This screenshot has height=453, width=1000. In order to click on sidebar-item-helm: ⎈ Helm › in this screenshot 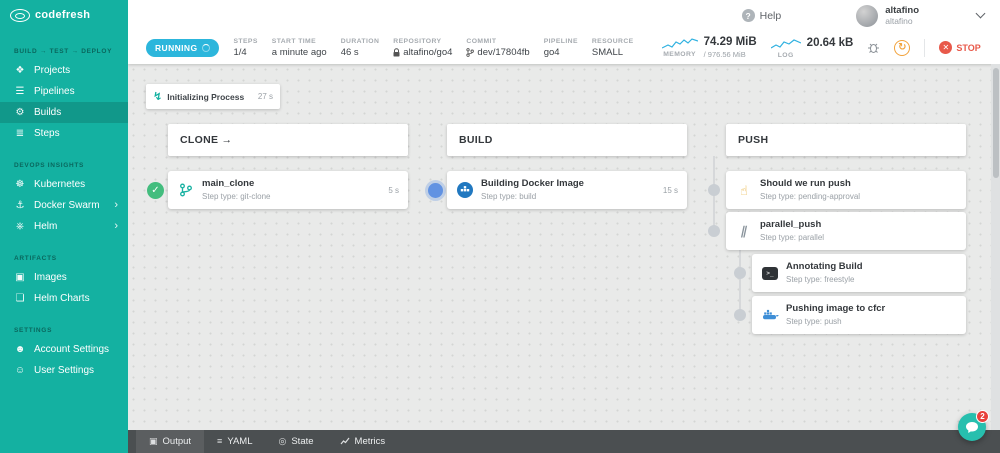, I will do `click(64, 226)`.